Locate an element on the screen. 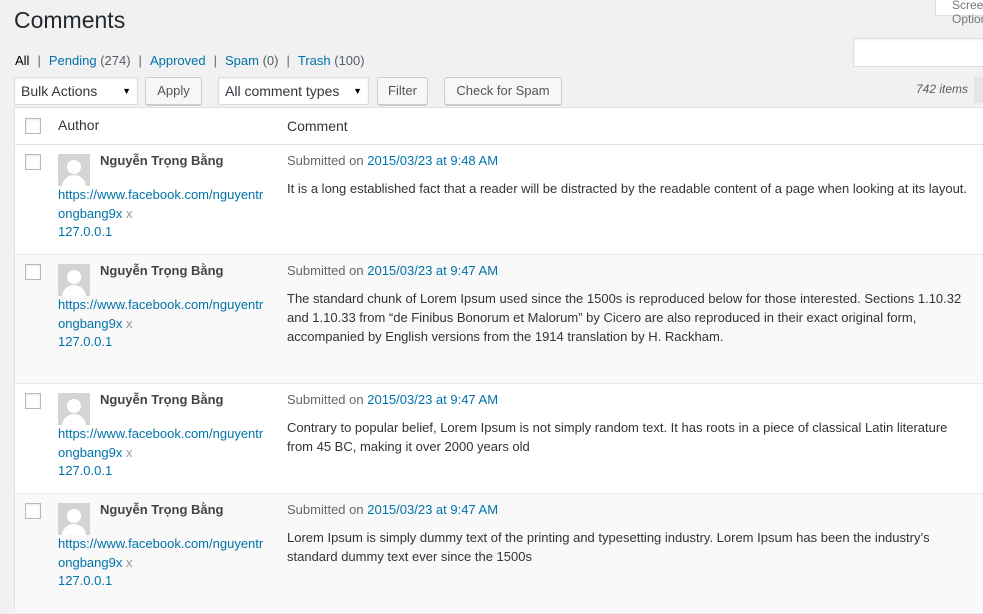 This screenshot has width=983, height=614. select-all-checkbox is located at coordinates (33, 126).